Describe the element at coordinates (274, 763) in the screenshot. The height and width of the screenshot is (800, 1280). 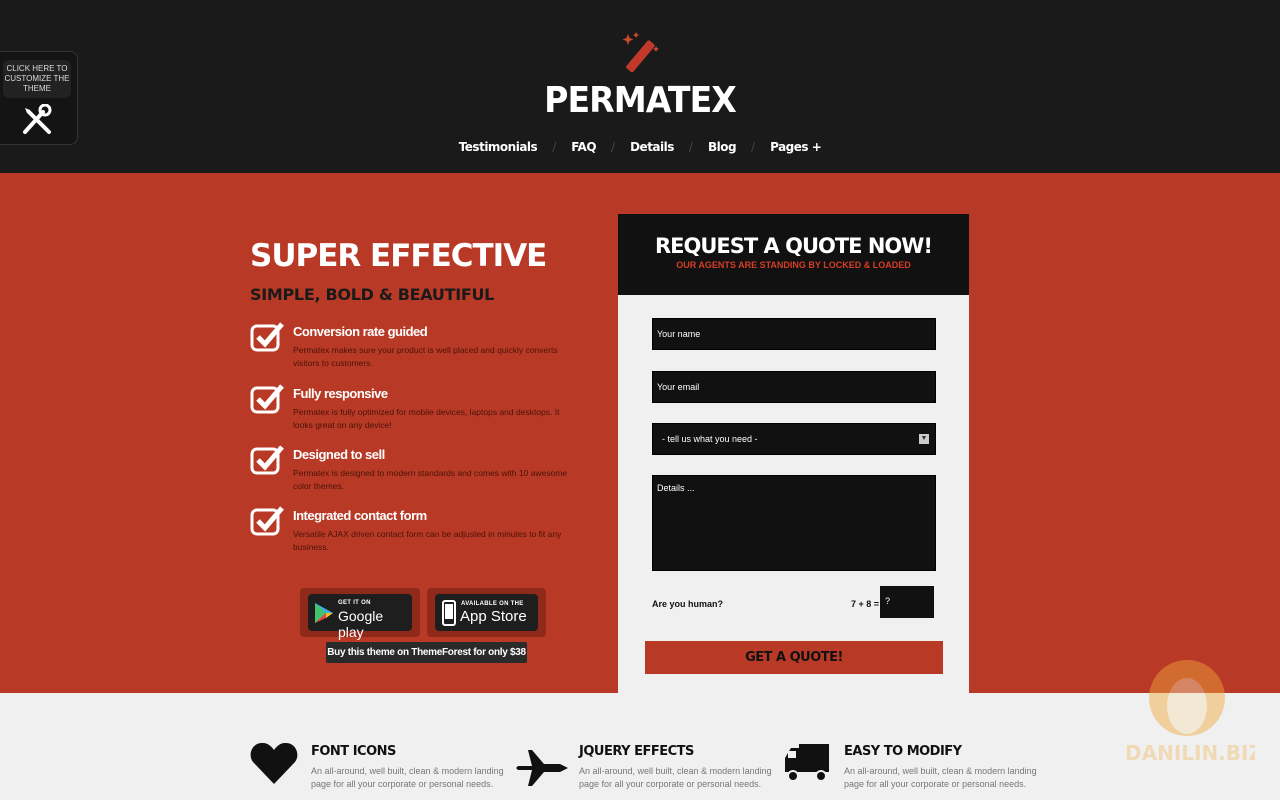
I see `heart-icon` at that location.